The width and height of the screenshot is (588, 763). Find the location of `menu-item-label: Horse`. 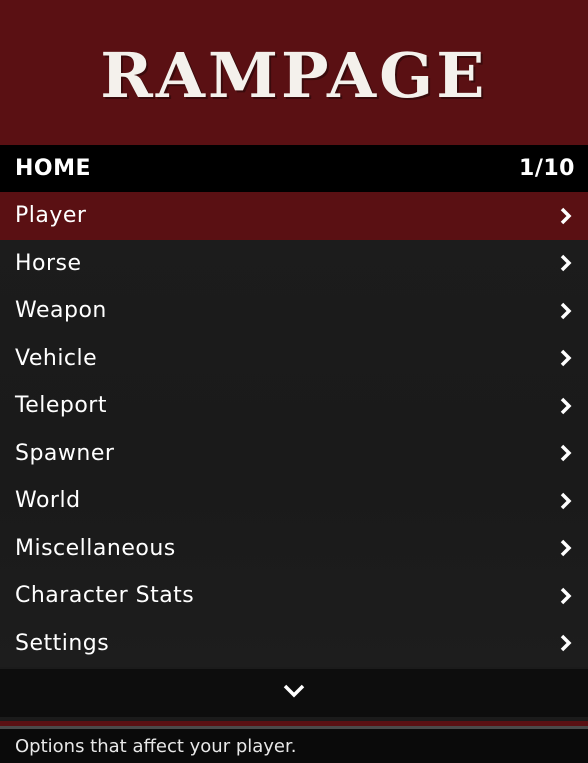

menu-item-label: Horse is located at coordinates (48, 263).